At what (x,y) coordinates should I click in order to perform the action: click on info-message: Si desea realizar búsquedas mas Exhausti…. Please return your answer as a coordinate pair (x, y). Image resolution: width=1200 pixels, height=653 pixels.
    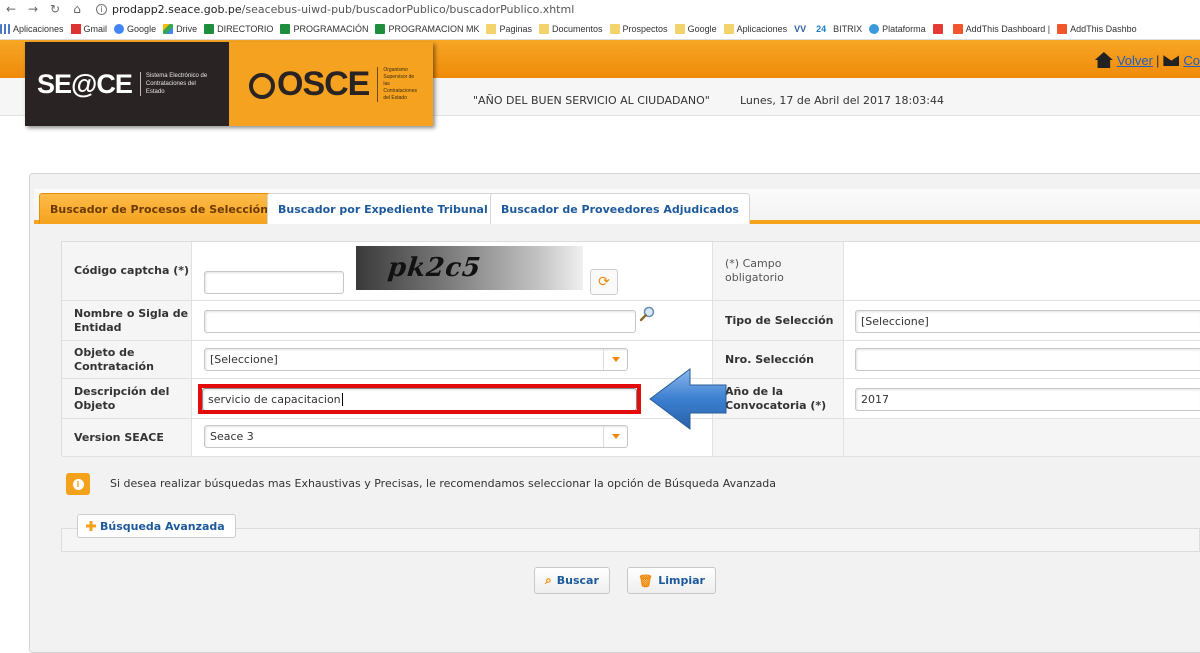
    Looking at the image, I should click on (443, 483).